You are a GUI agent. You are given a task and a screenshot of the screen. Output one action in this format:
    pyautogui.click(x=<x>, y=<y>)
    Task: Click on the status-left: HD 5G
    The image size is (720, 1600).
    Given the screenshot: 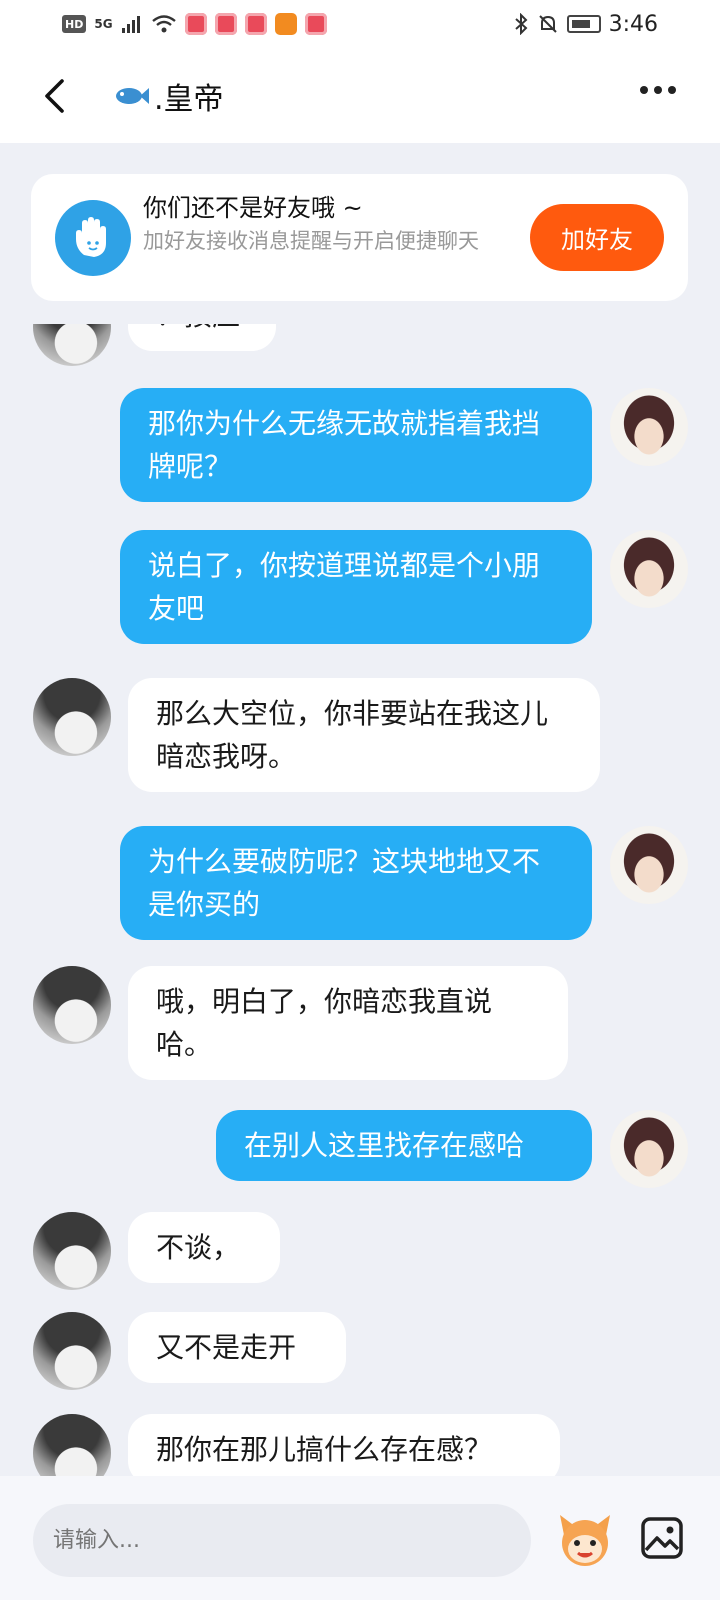 What is the action you would take?
    pyautogui.click(x=194, y=24)
    